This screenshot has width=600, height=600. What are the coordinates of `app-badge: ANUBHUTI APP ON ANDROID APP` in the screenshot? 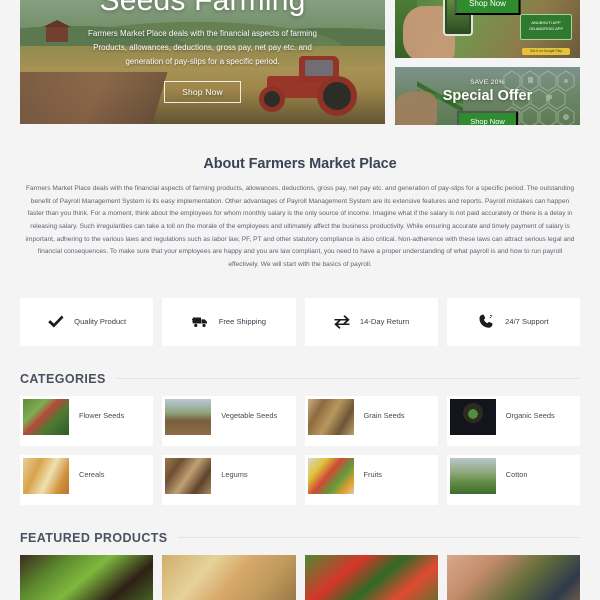 It's located at (546, 27).